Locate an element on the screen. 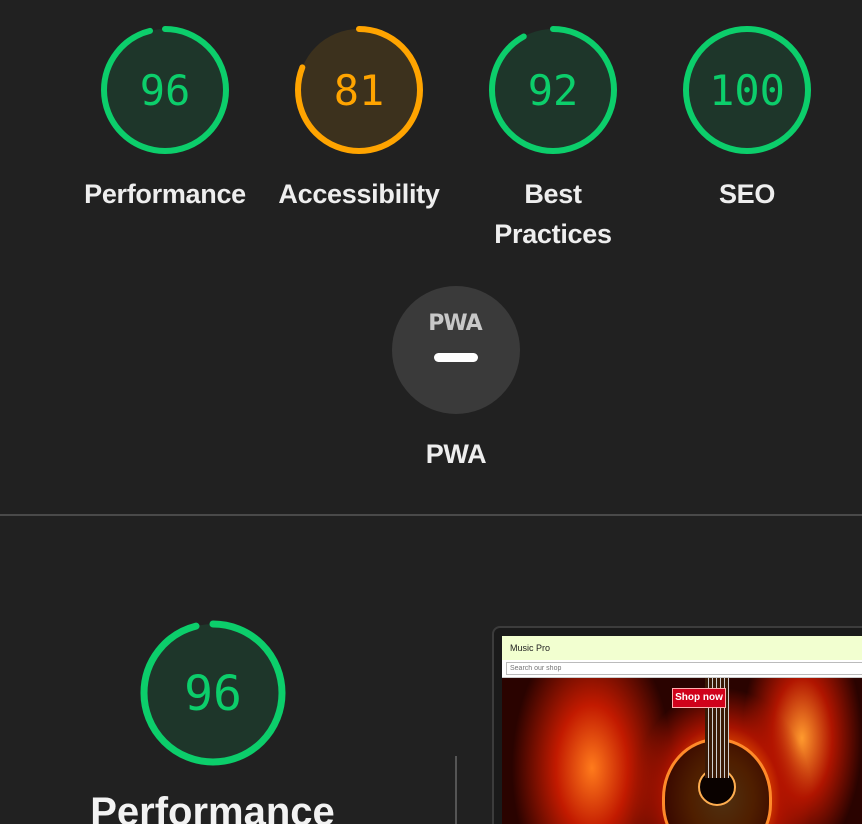 This screenshot has height=824, width=862. gauge-seo-ring: 100 is located at coordinates (747, 90).